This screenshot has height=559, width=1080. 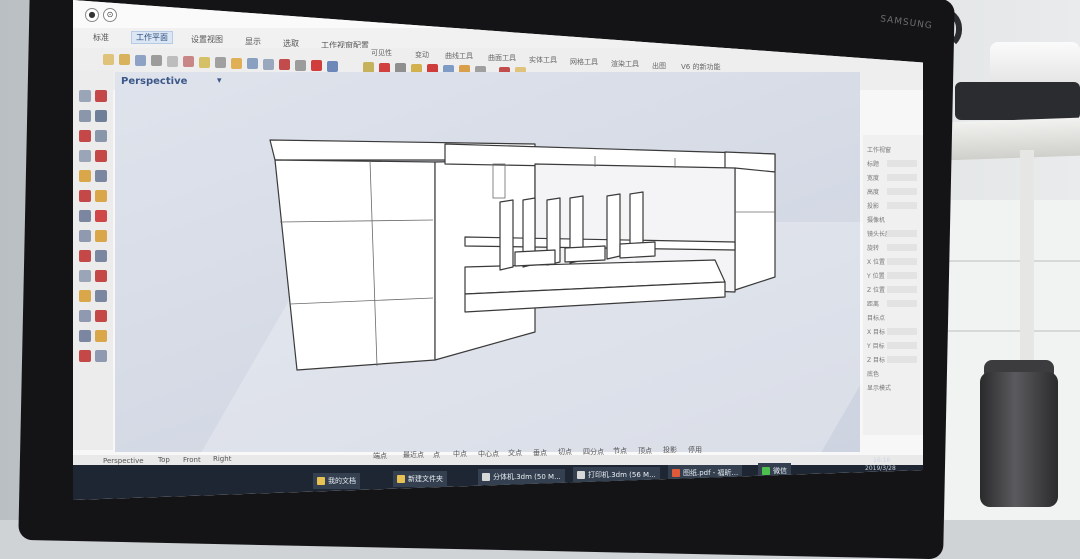 What do you see at coordinates (124, 59) in the screenshot?
I see `open-file-icon` at bounding box center [124, 59].